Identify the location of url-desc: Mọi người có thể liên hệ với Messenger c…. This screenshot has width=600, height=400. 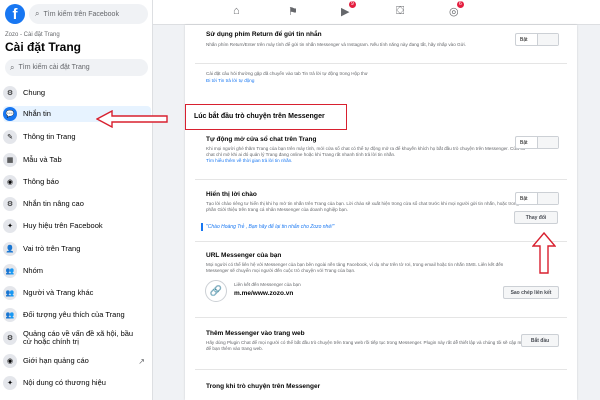
(355, 267).